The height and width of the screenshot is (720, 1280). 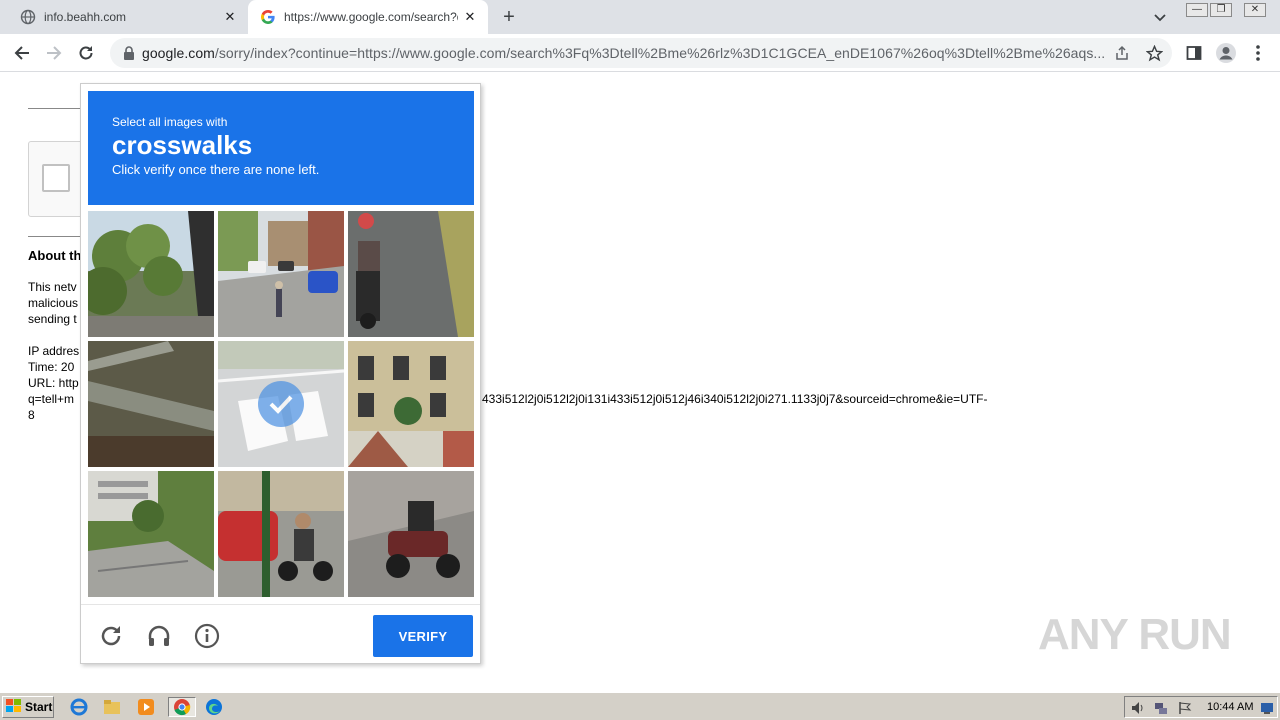 I want to click on reload-challenge-icon, so click(x=111, y=636).